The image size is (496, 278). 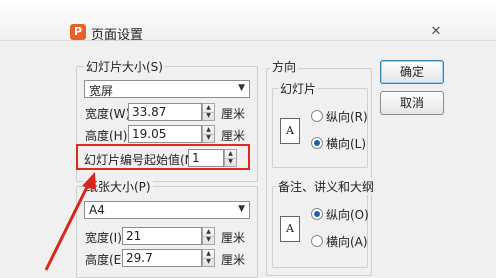 I want to click on annotation-arrow, so click(x=70, y=221).